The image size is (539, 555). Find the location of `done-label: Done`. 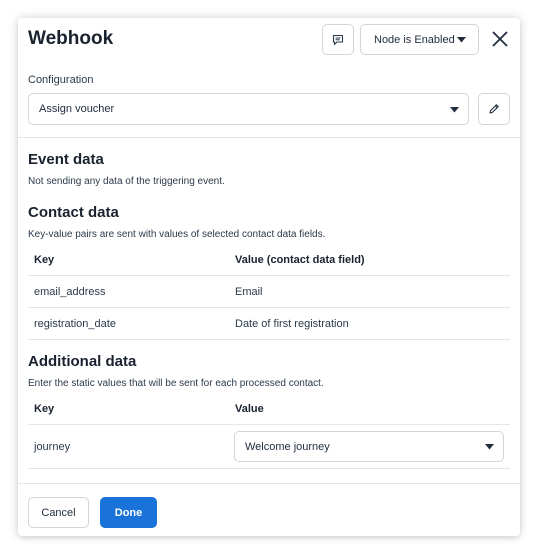

done-label: Done is located at coordinates (128, 512).